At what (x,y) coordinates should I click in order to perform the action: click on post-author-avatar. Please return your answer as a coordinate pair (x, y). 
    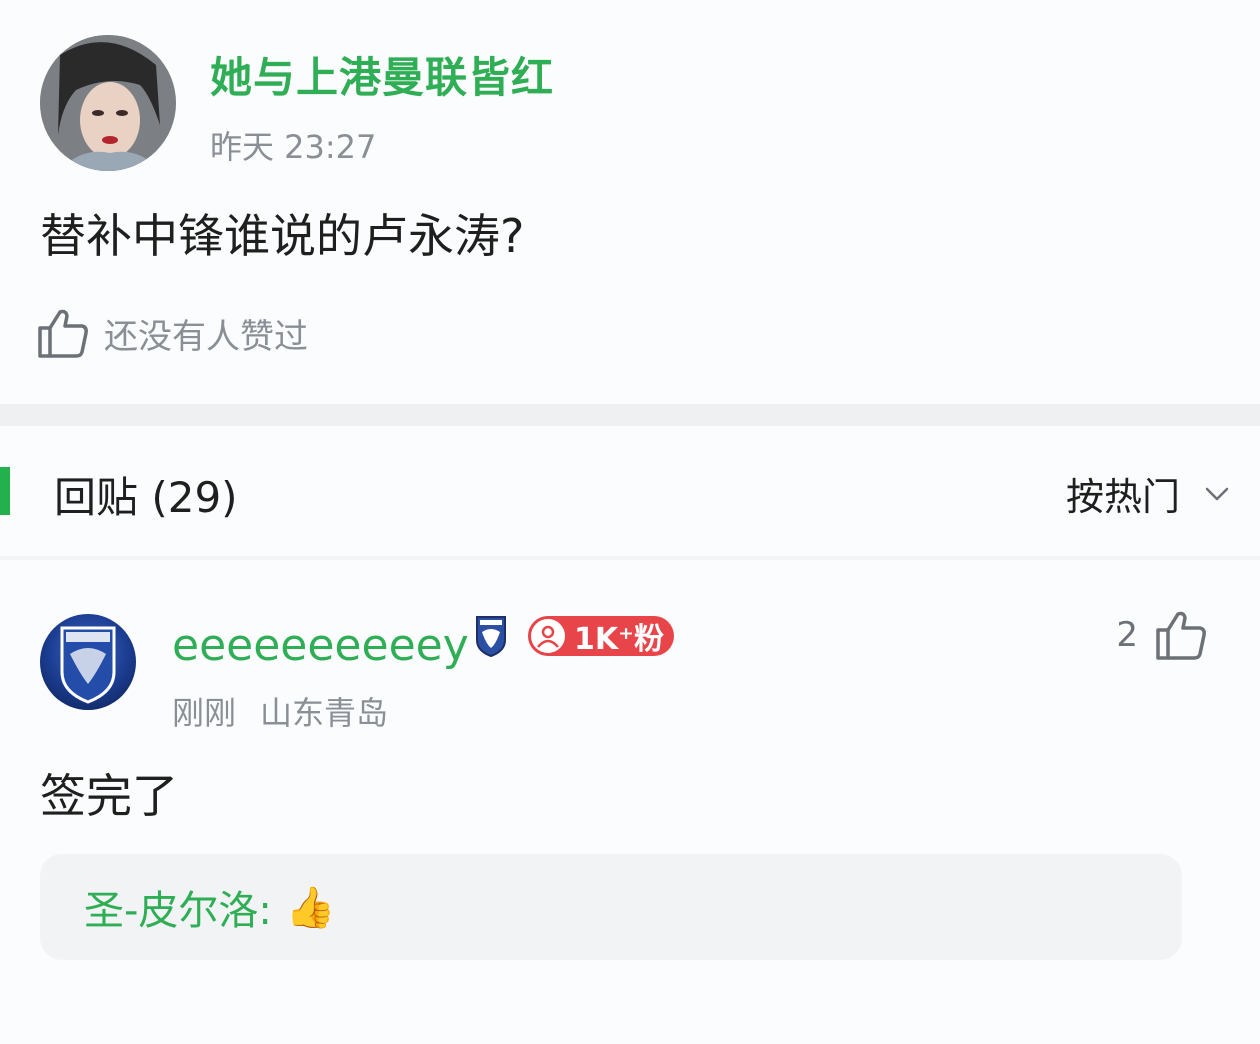
    Looking at the image, I should click on (108, 103).